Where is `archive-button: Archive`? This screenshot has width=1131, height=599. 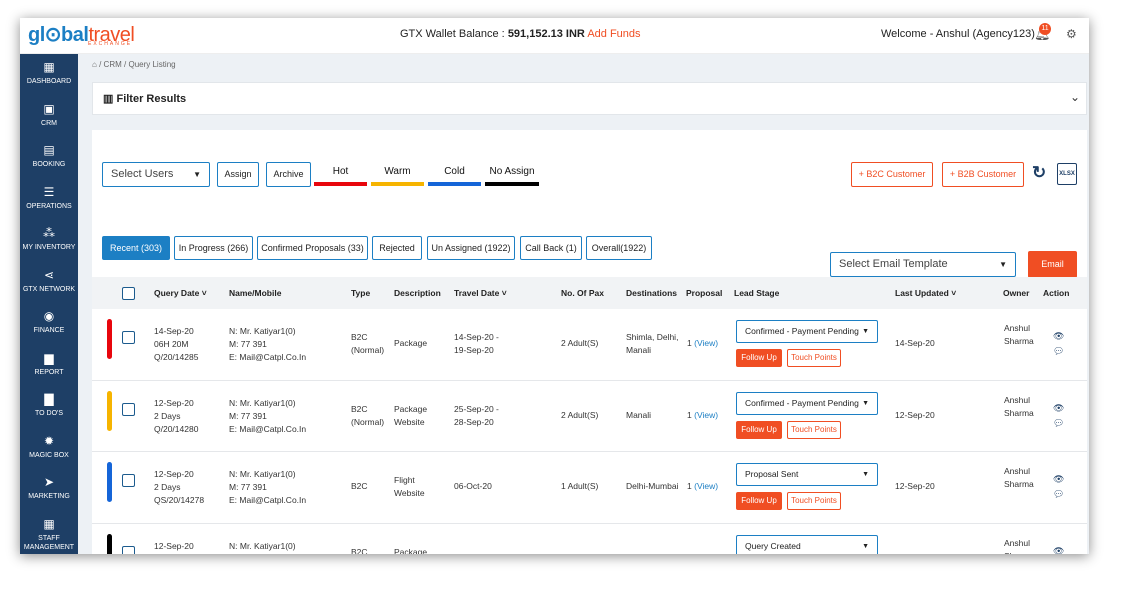
archive-button: Archive is located at coordinates (288, 174).